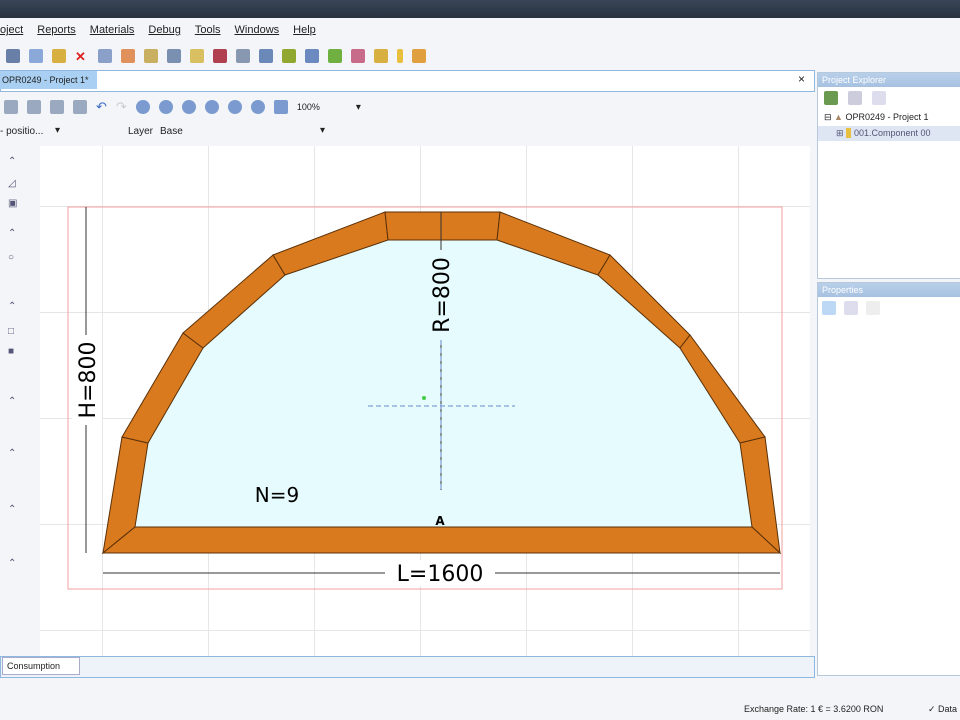 The image size is (960, 720). What do you see at coordinates (879, 98) in the screenshot?
I see `explorer-tree-icon` at bounding box center [879, 98].